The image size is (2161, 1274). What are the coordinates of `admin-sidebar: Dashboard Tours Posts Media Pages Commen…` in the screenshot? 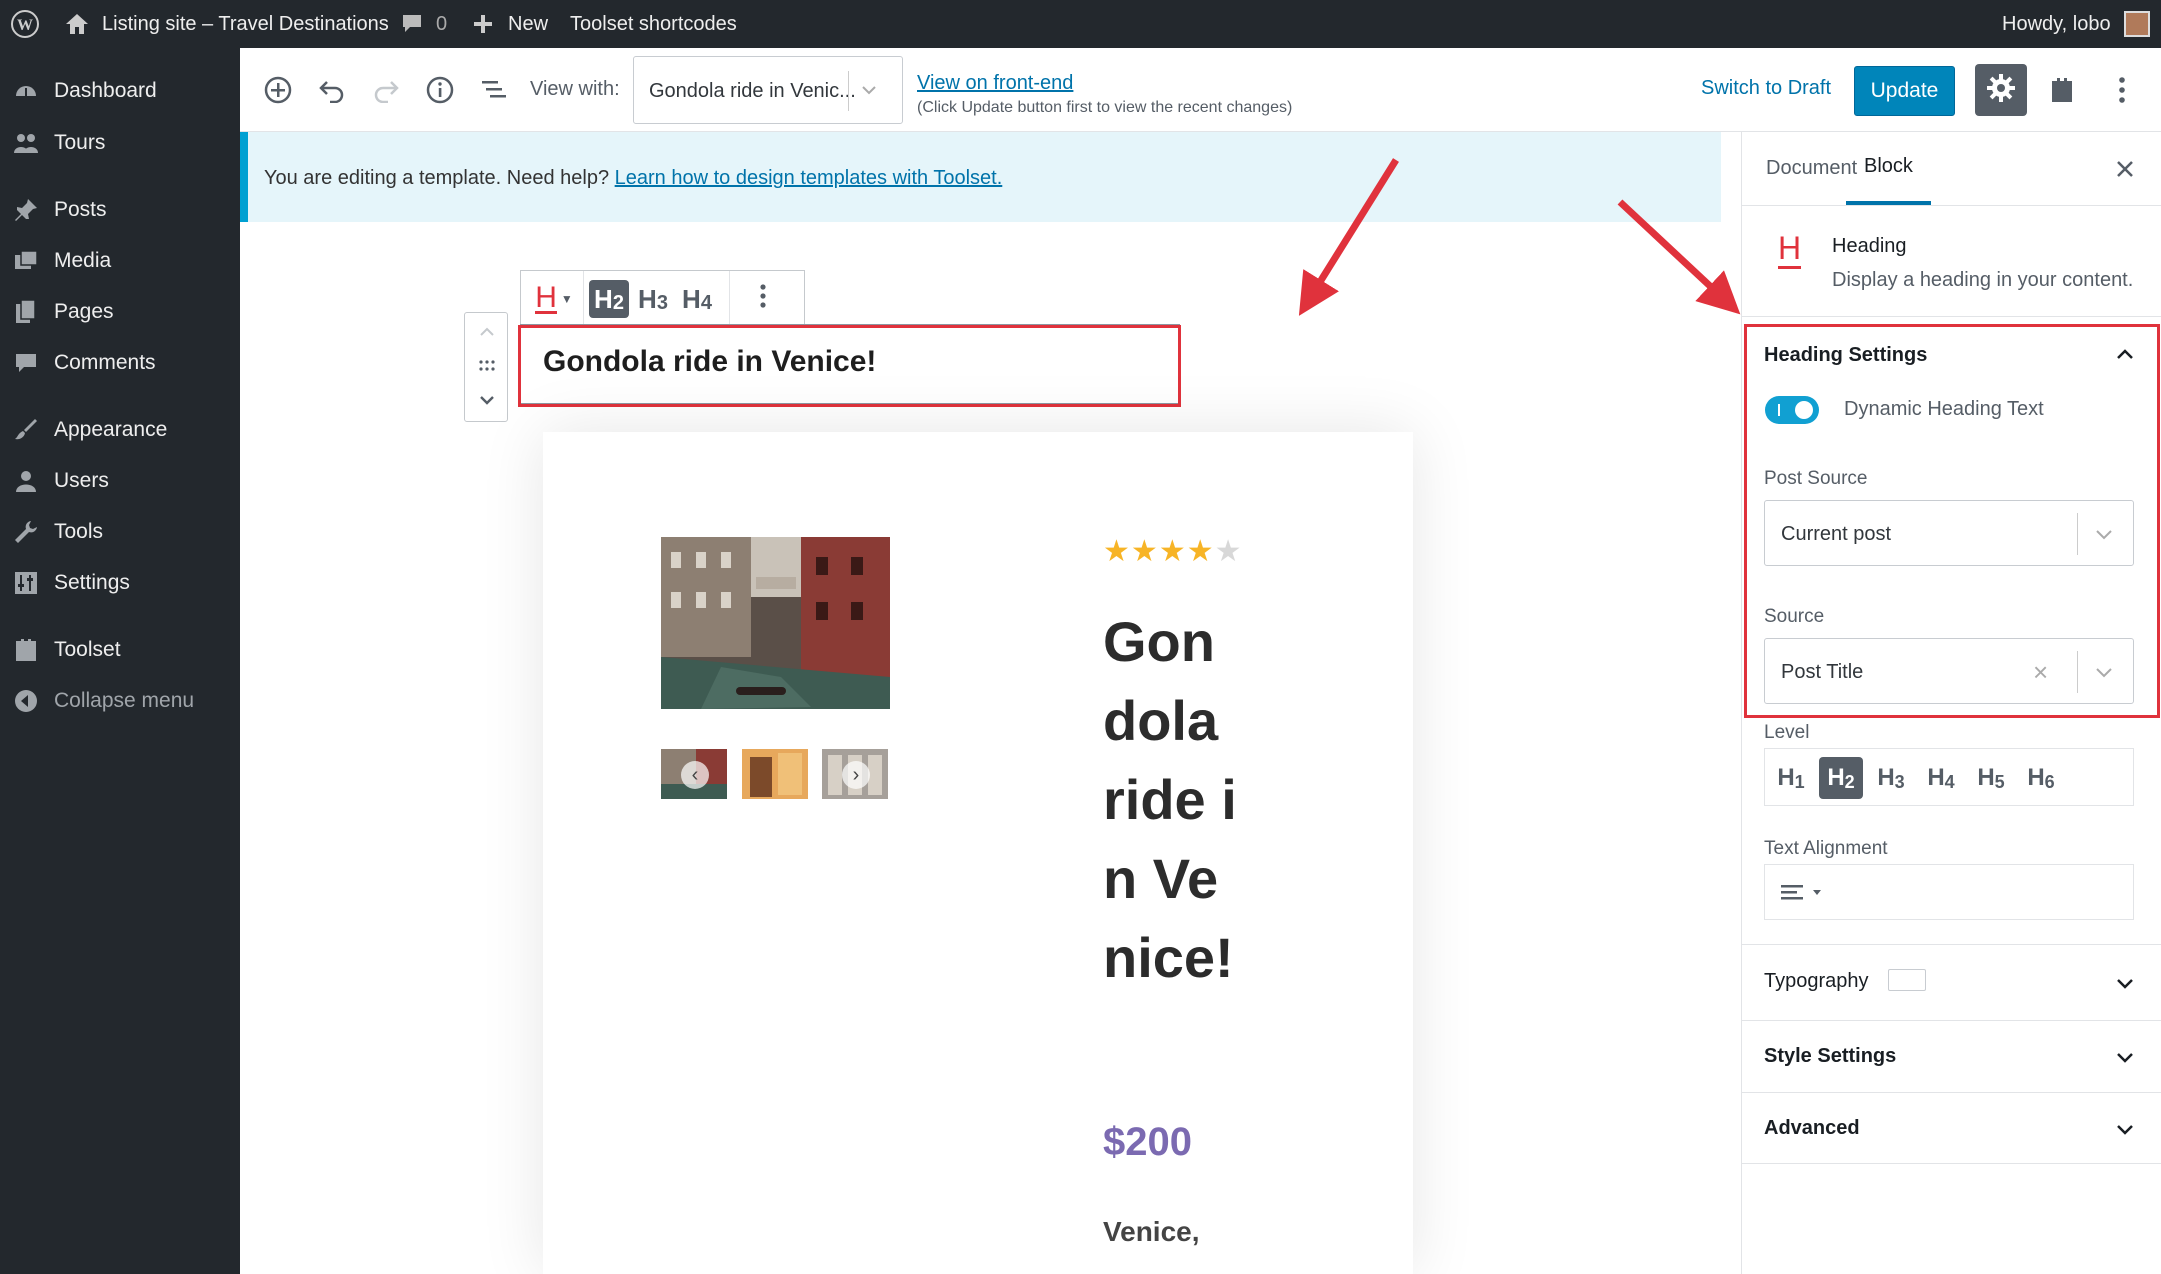 It's located at (120, 661).